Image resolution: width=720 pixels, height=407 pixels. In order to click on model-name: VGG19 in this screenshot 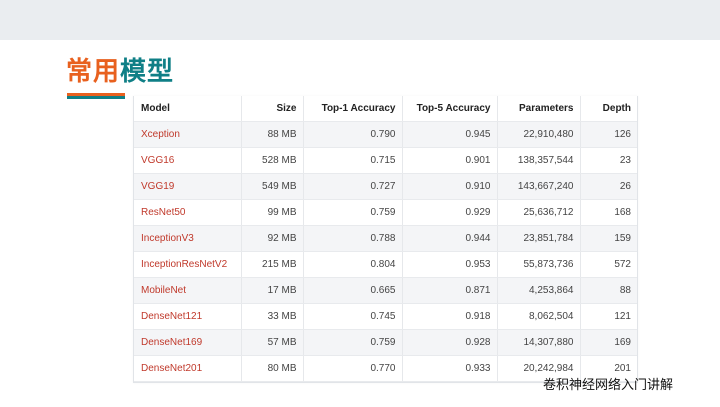, I will do `click(187, 186)`.